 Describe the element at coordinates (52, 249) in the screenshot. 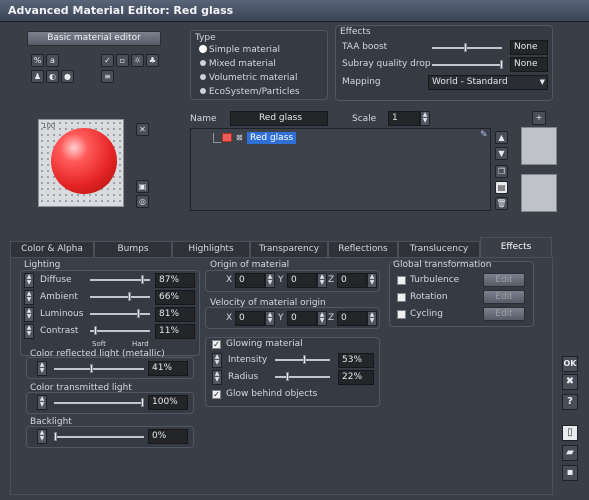

I see `tab-color-alpha: Color & Alpha` at that location.